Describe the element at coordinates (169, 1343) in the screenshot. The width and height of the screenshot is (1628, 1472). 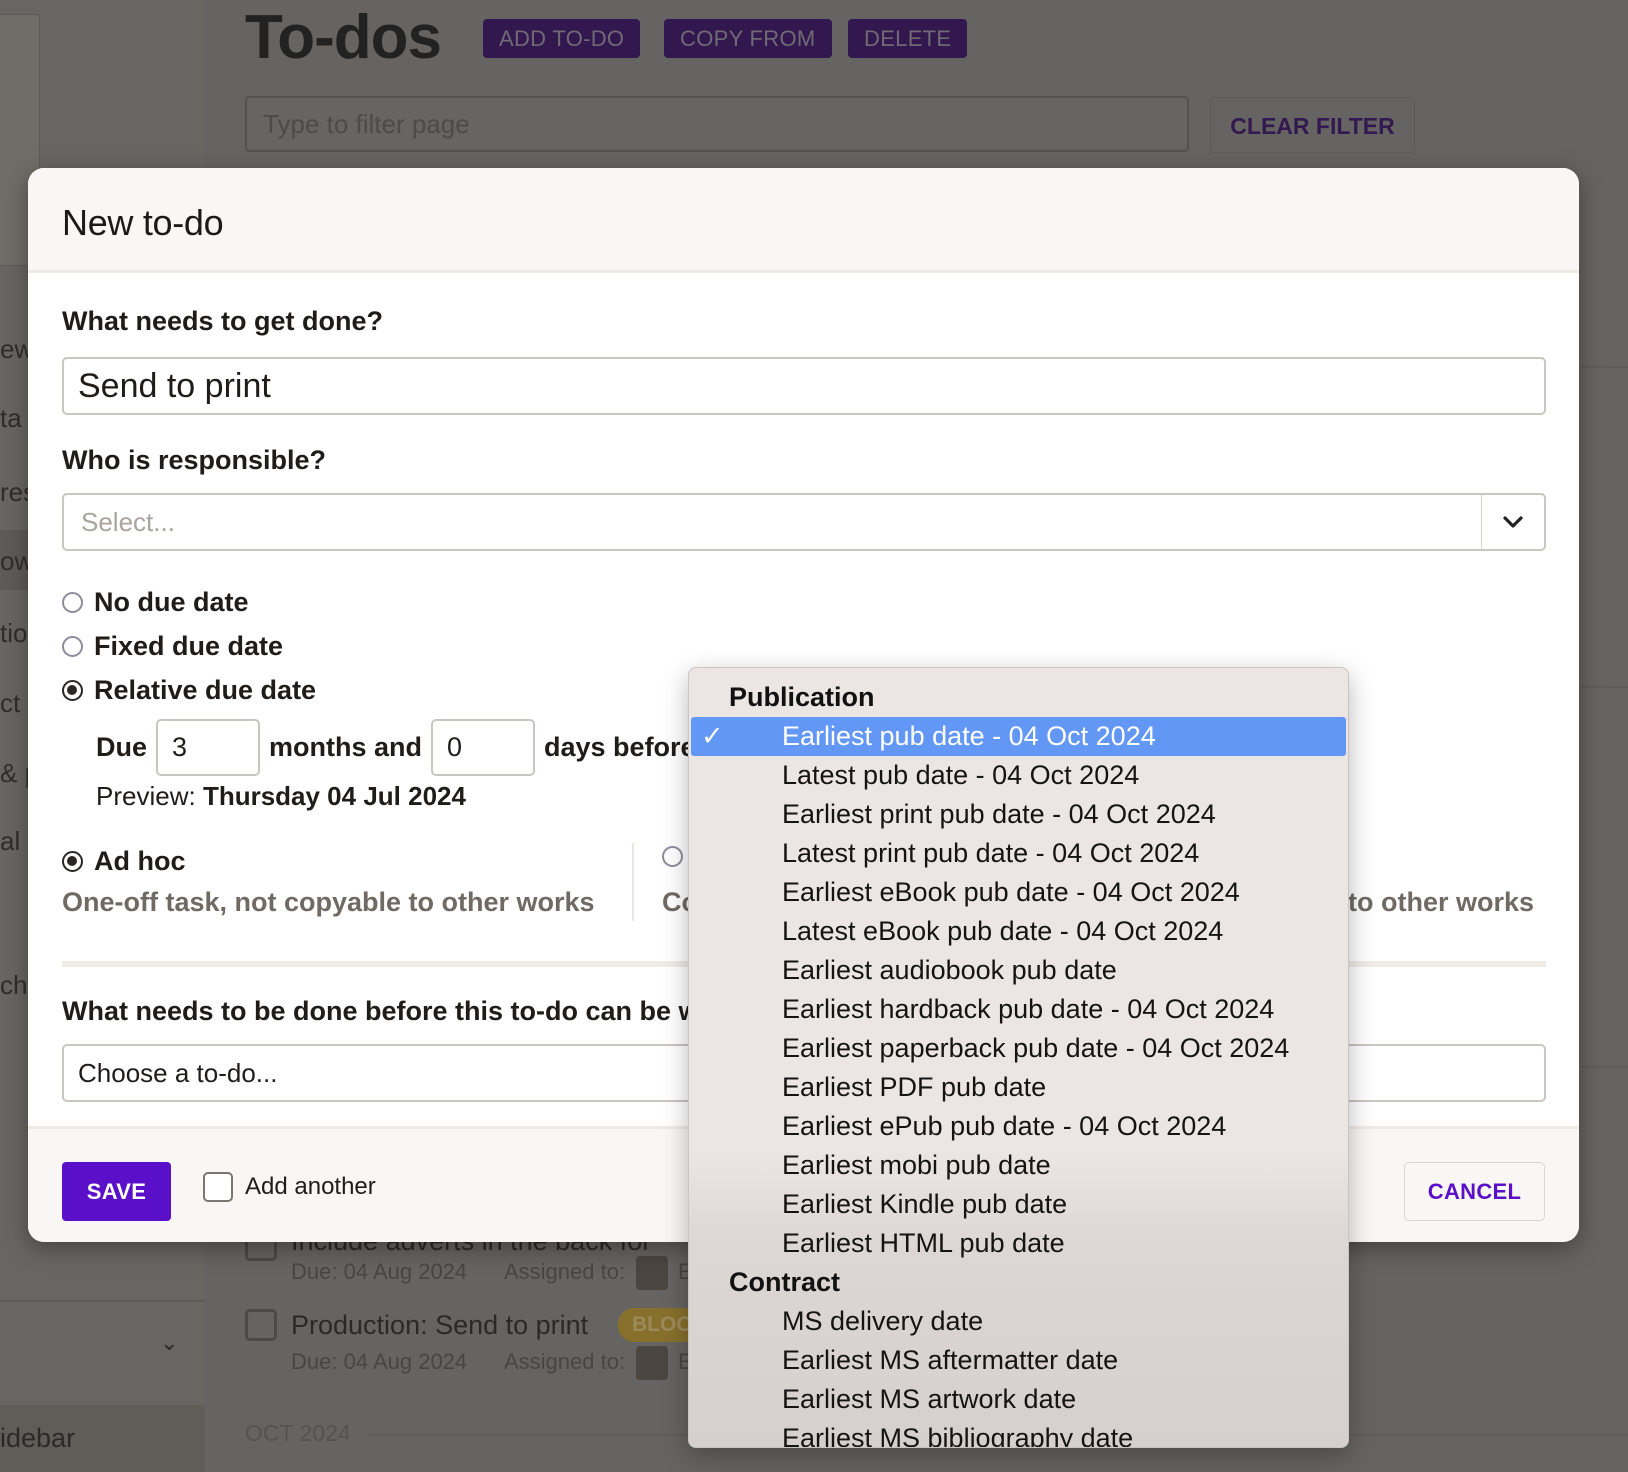
I see `chevron-down-icon: ⌄` at that location.